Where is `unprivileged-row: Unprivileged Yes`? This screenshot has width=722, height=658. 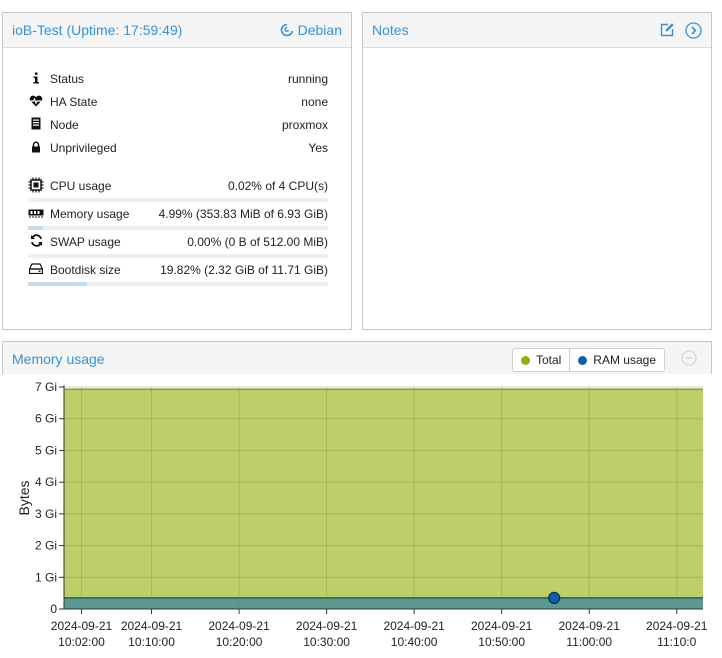 unprivileged-row: Unprivileged Yes is located at coordinates (178, 148).